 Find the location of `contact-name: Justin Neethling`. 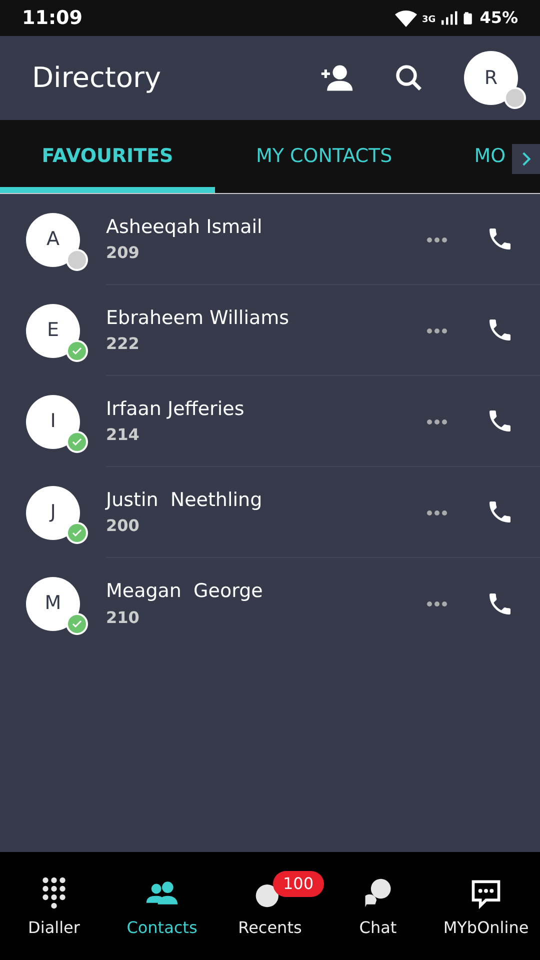

contact-name: Justin Neethling is located at coordinates (184, 500).